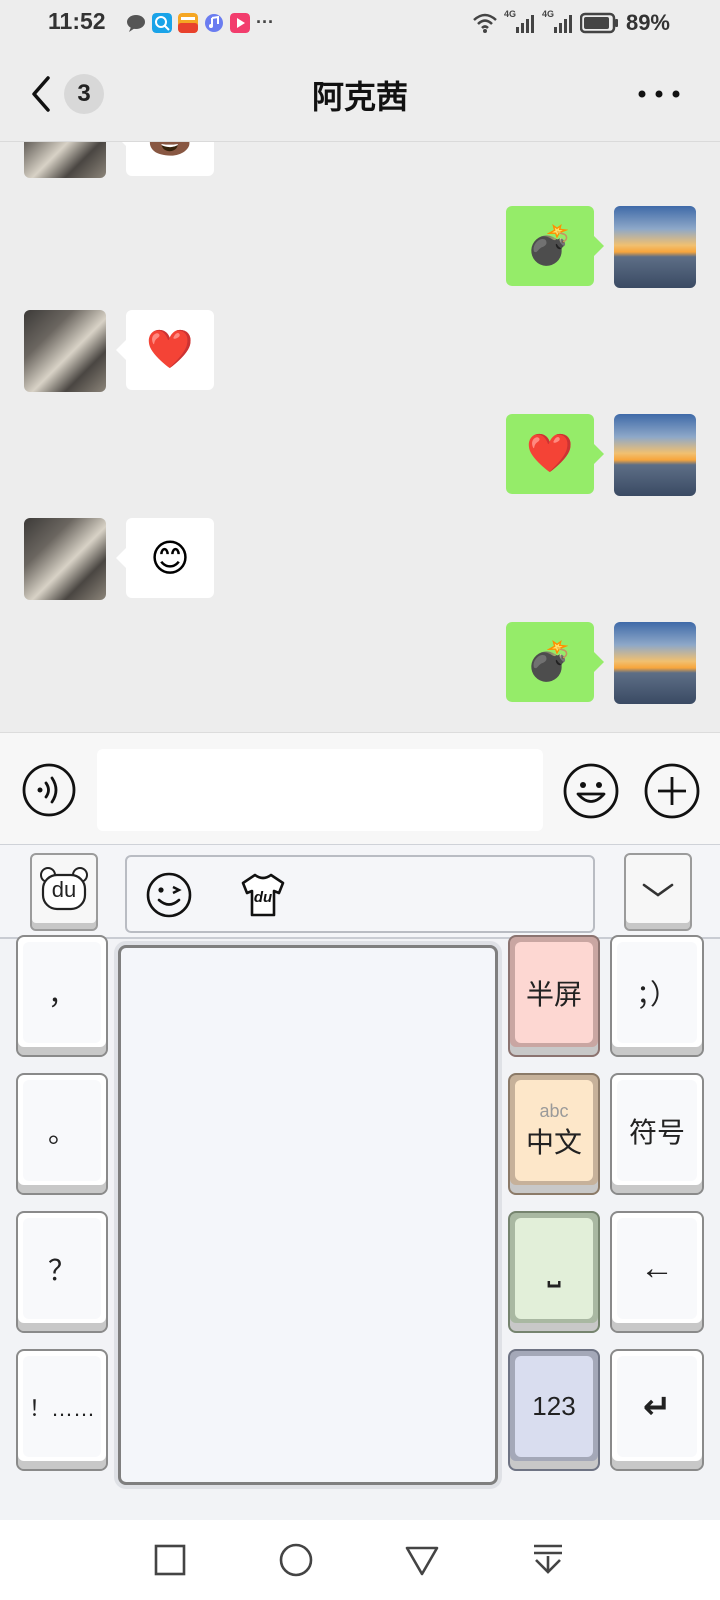 The width and height of the screenshot is (720, 1600). Describe the element at coordinates (136, 23) in the screenshot. I see `chat-bubble-icon` at that location.